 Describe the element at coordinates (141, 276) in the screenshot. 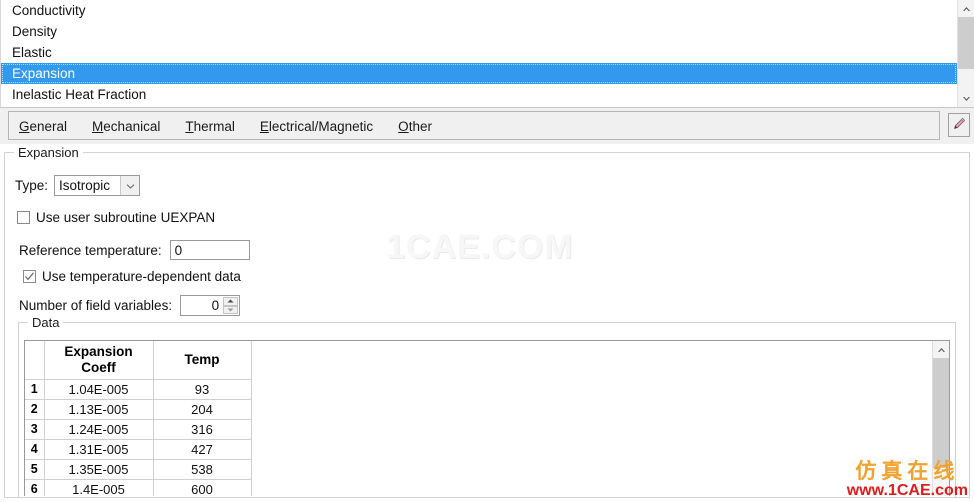

I see `temp-dependent-label: Use temperature-dependent data` at that location.